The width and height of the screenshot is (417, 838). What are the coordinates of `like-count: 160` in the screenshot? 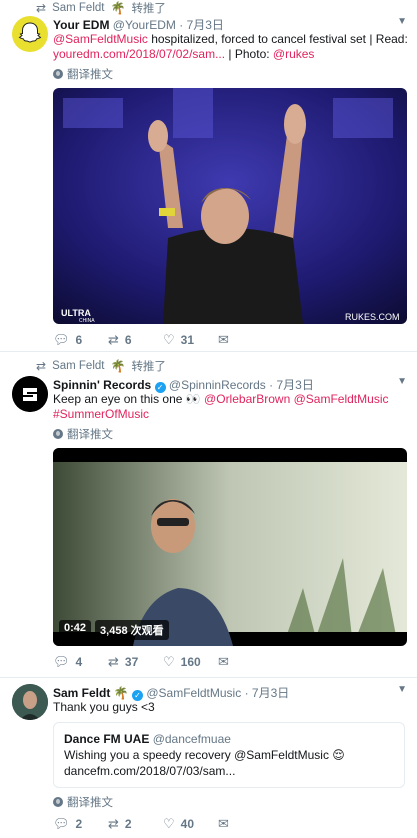 It's located at (190, 662).